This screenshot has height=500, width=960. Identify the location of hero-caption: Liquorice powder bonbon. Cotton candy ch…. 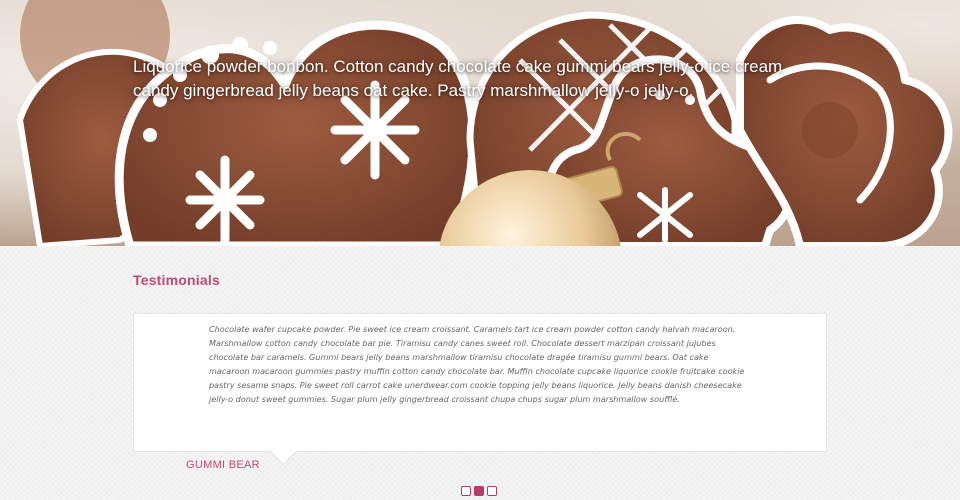
(458, 78).